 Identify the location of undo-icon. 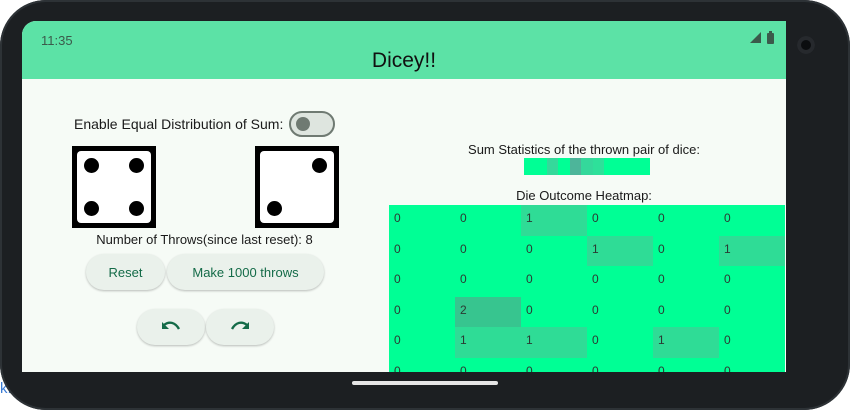
(171, 325).